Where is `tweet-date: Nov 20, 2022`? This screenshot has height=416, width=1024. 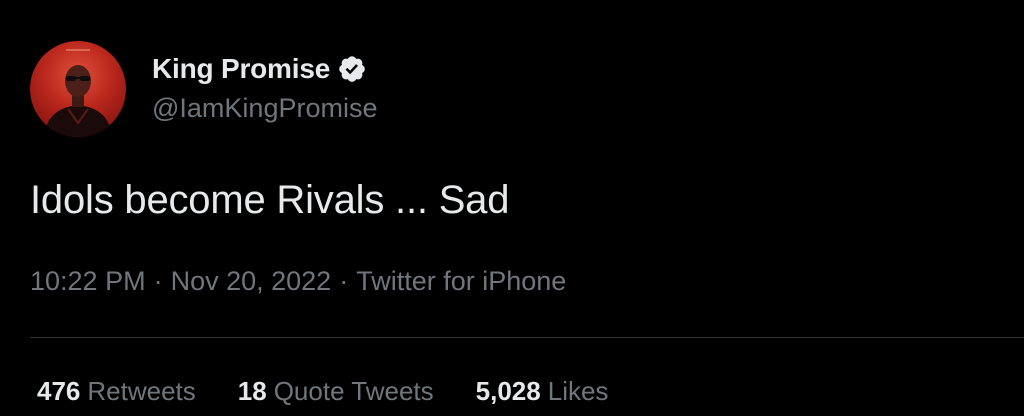
tweet-date: Nov 20, 2022 is located at coordinates (251, 281).